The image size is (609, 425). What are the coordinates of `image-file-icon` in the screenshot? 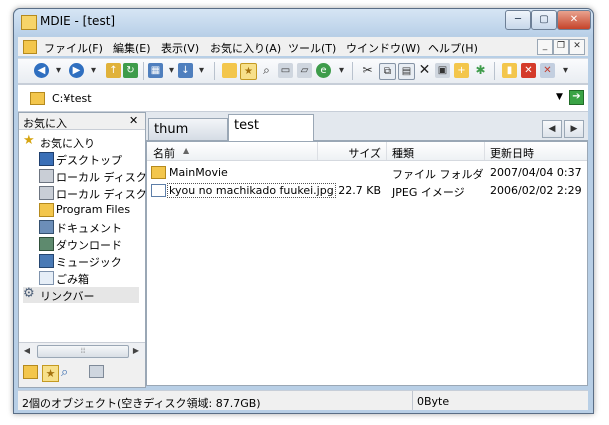 It's located at (158, 190).